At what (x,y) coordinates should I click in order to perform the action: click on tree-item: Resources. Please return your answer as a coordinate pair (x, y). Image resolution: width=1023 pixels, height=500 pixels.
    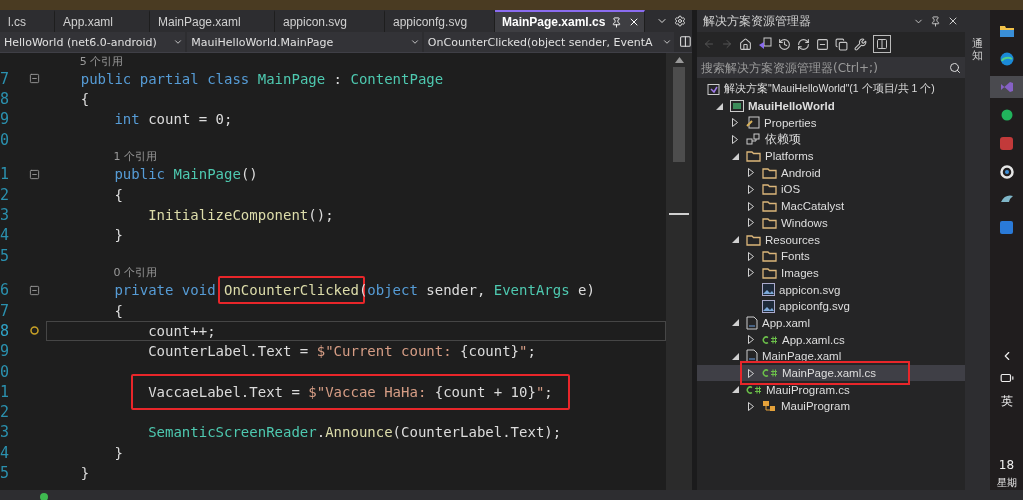
    Looking at the image, I should click on (831, 239).